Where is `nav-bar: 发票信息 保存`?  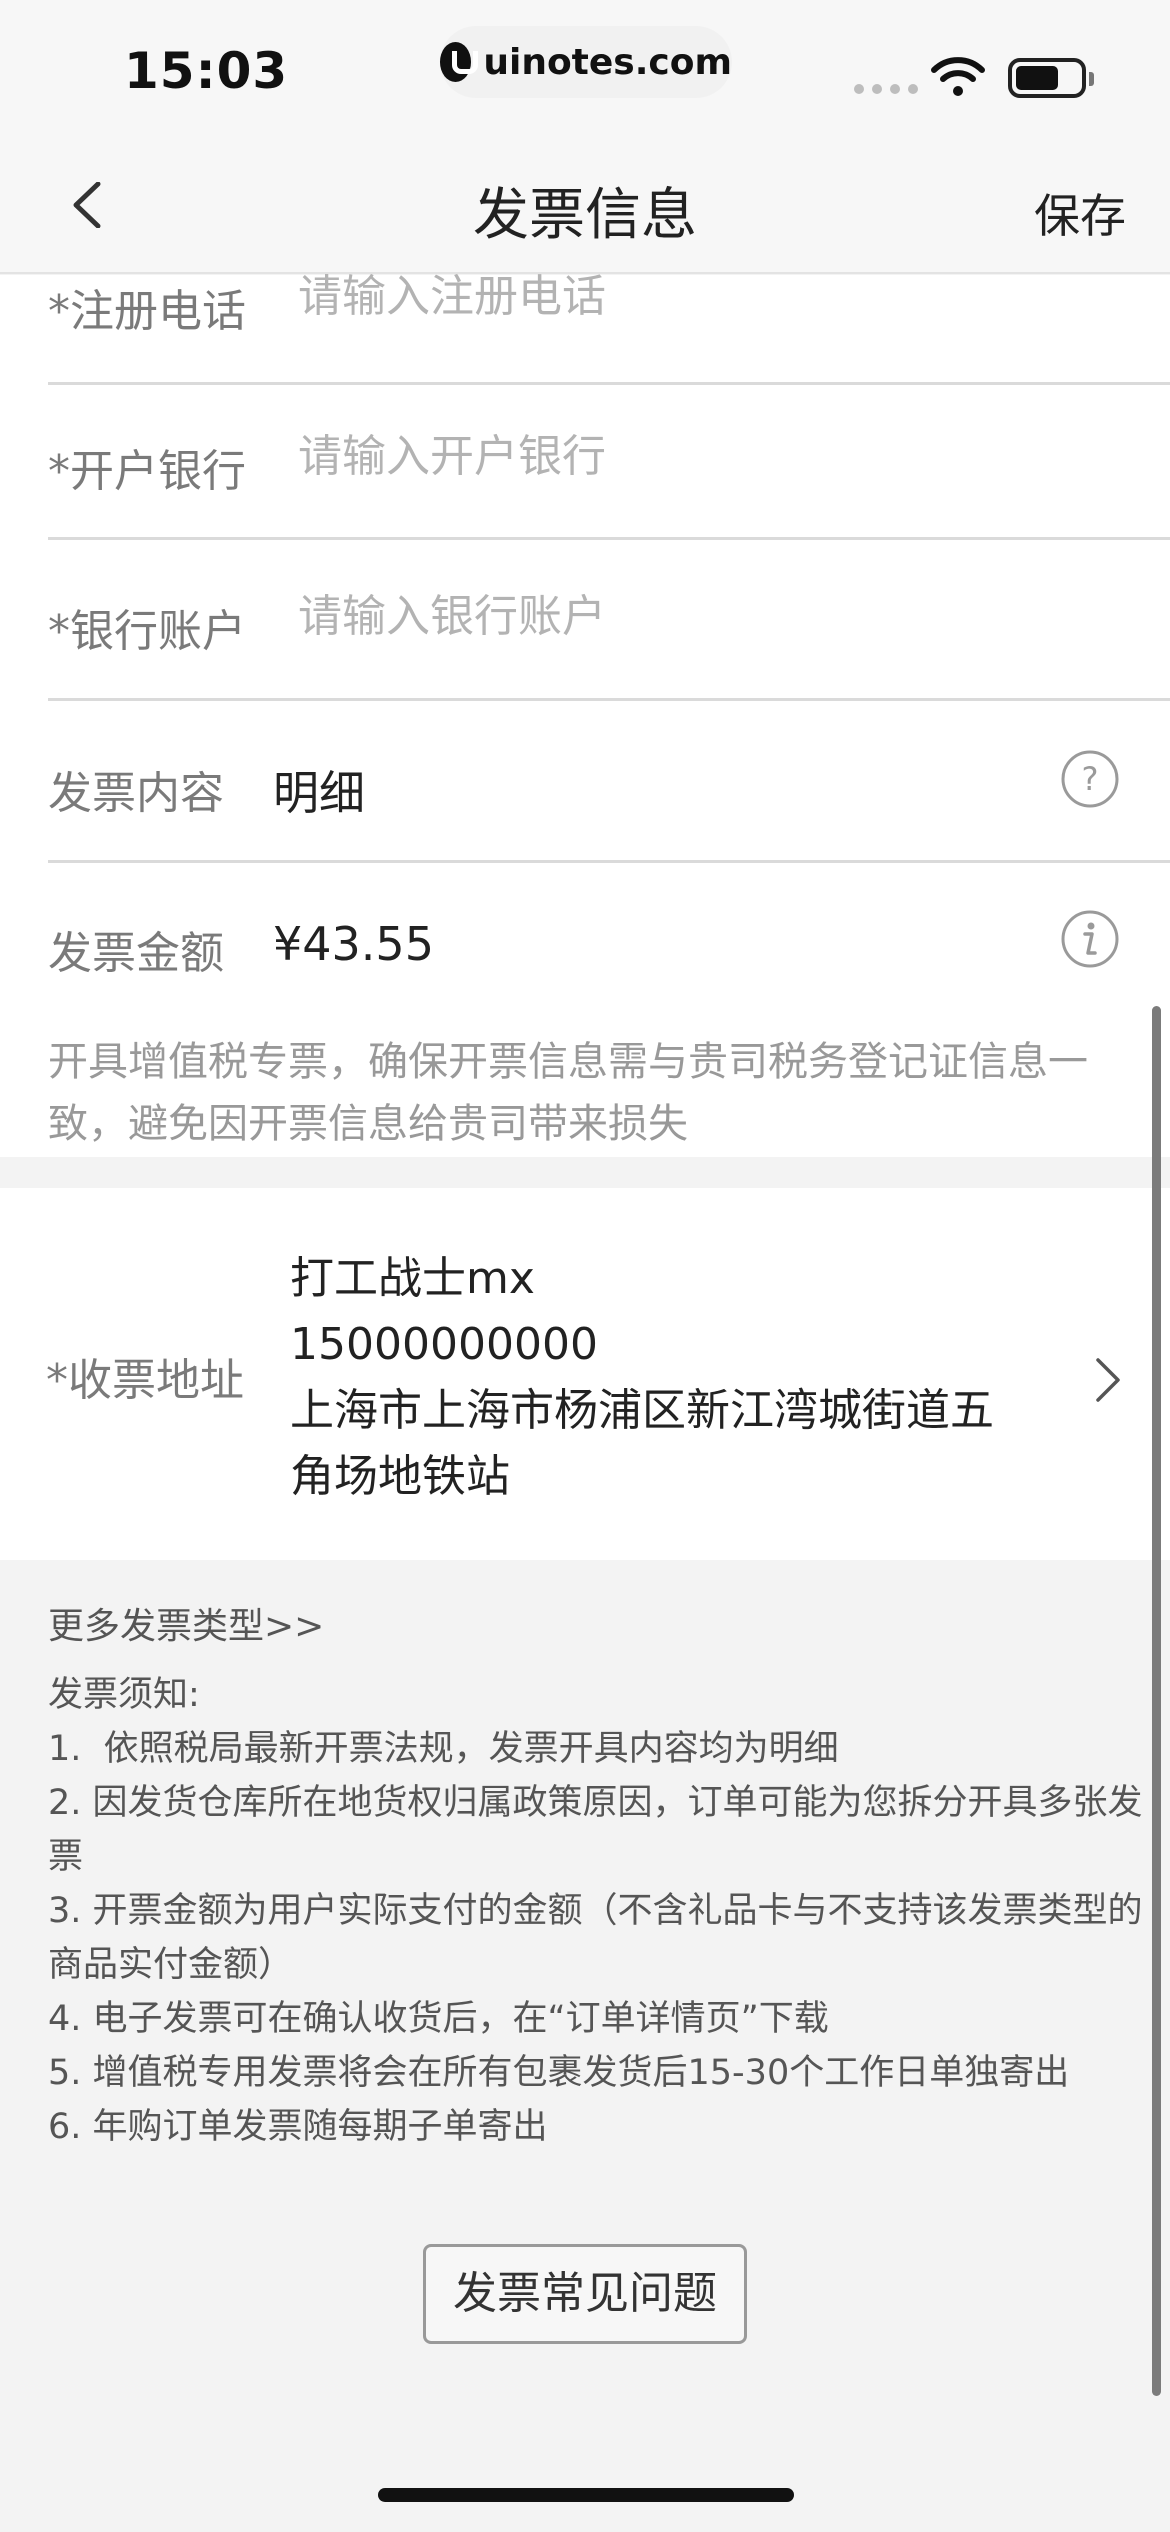
nav-bar: 发票信息 保存 is located at coordinates (585, 207).